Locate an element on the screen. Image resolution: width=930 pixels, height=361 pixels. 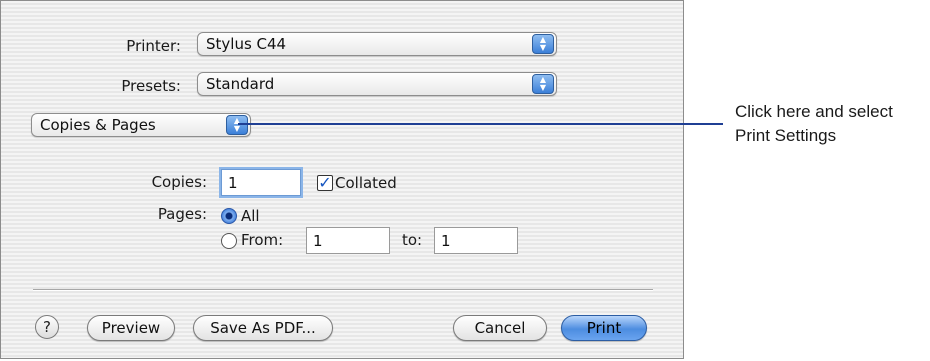
panel-menu-value: Copies & Pages is located at coordinates (98, 125).